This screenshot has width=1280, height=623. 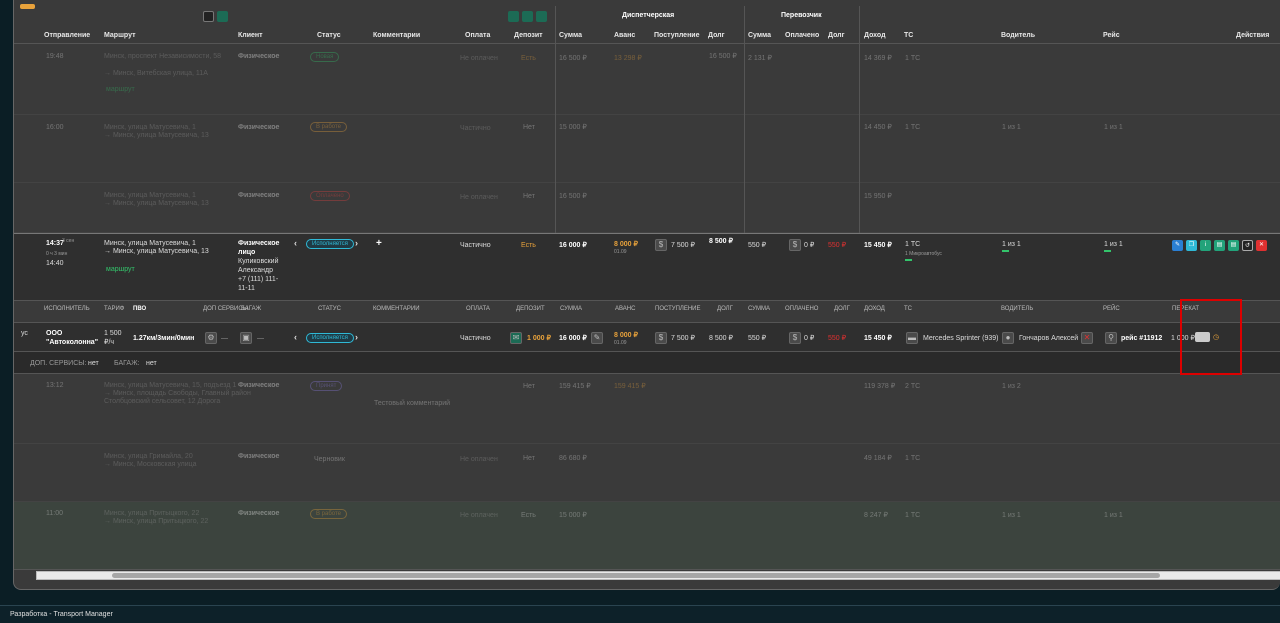 What do you see at coordinates (801, 15) in the screenshot?
I see `group-carrier: Перевозчик` at bounding box center [801, 15].